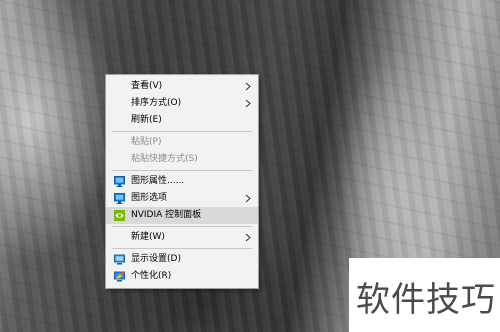  I want to click on display-icon, so click(119, 259).